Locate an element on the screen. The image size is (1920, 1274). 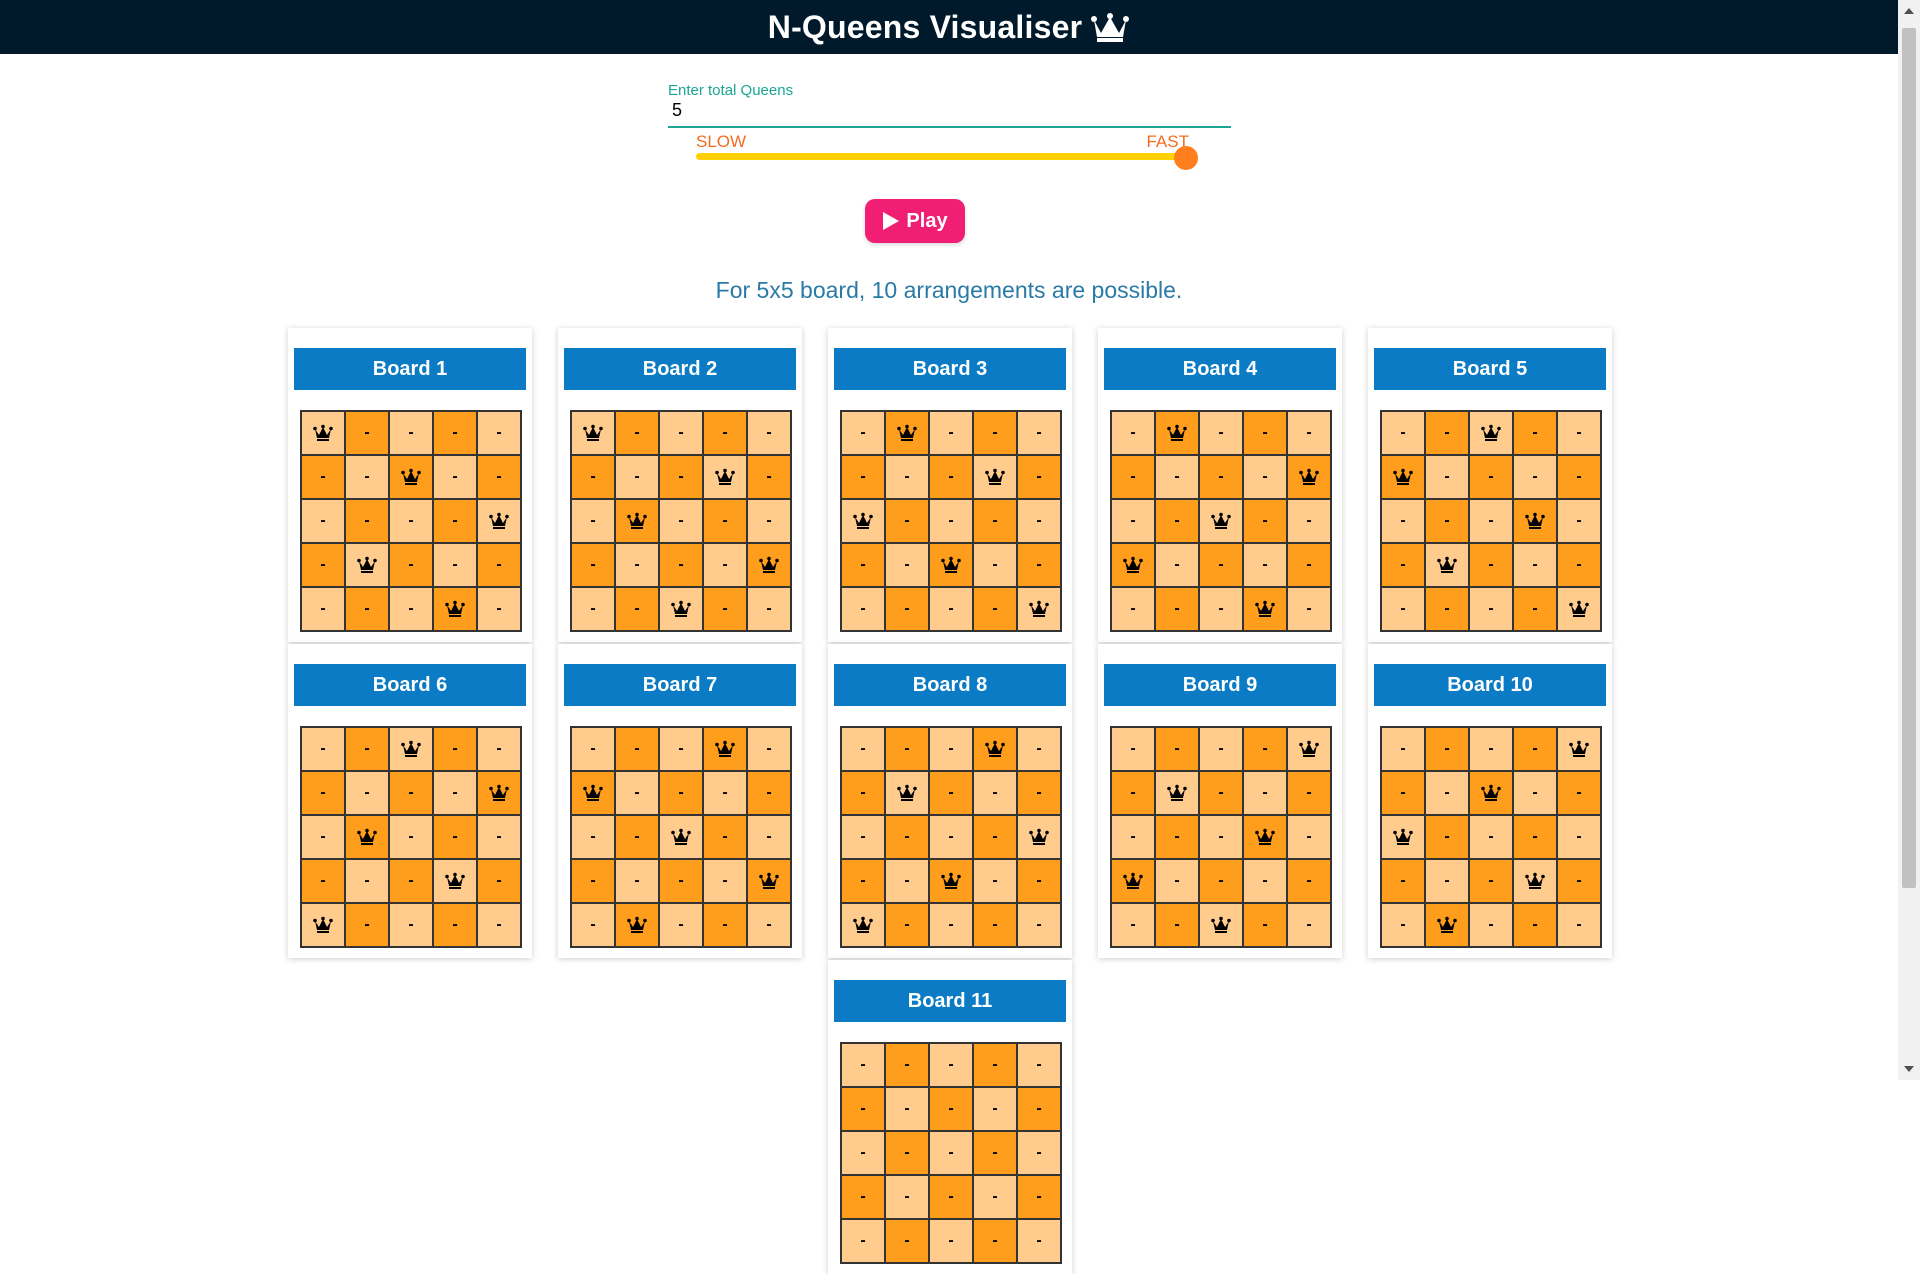
queens-input is located at coordinates (949, 114).